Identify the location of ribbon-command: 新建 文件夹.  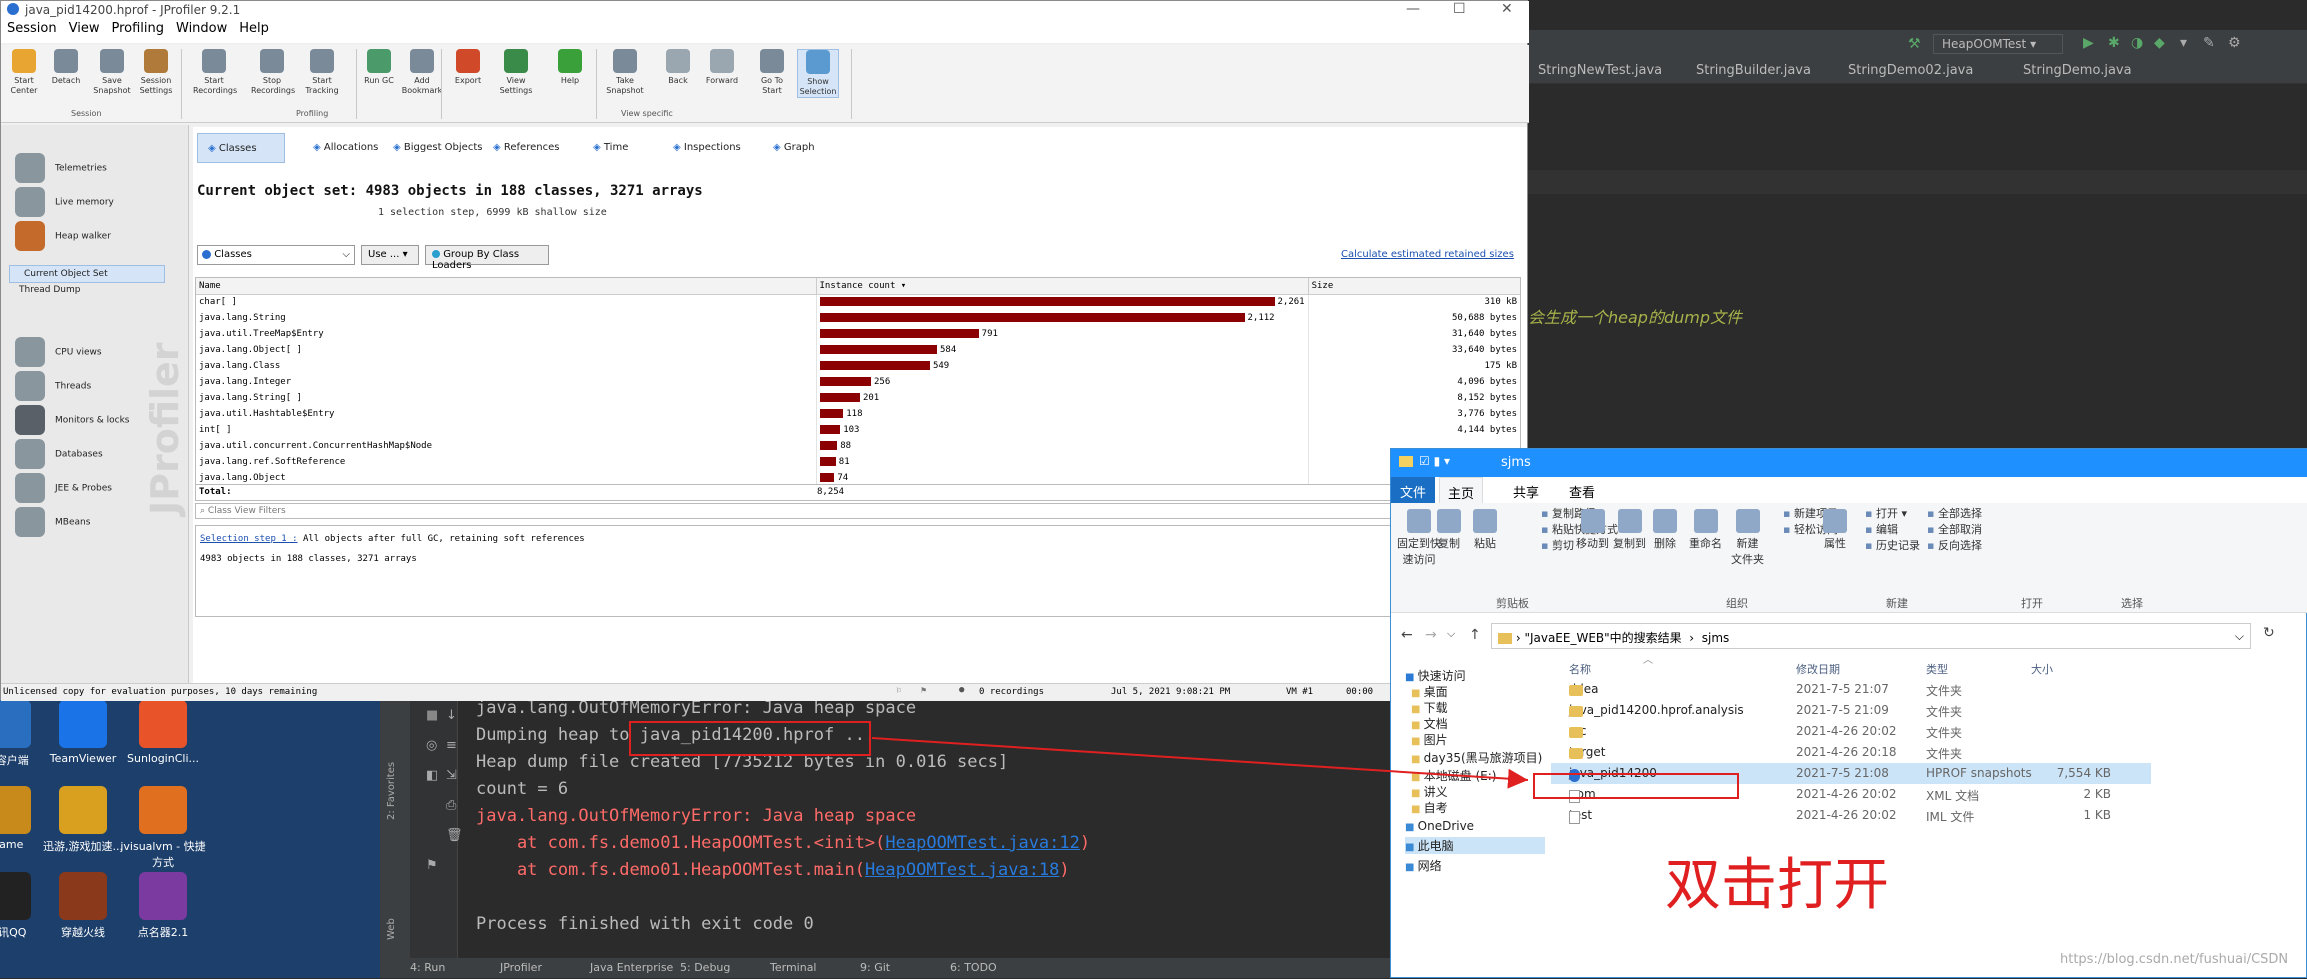
(1747, 538).